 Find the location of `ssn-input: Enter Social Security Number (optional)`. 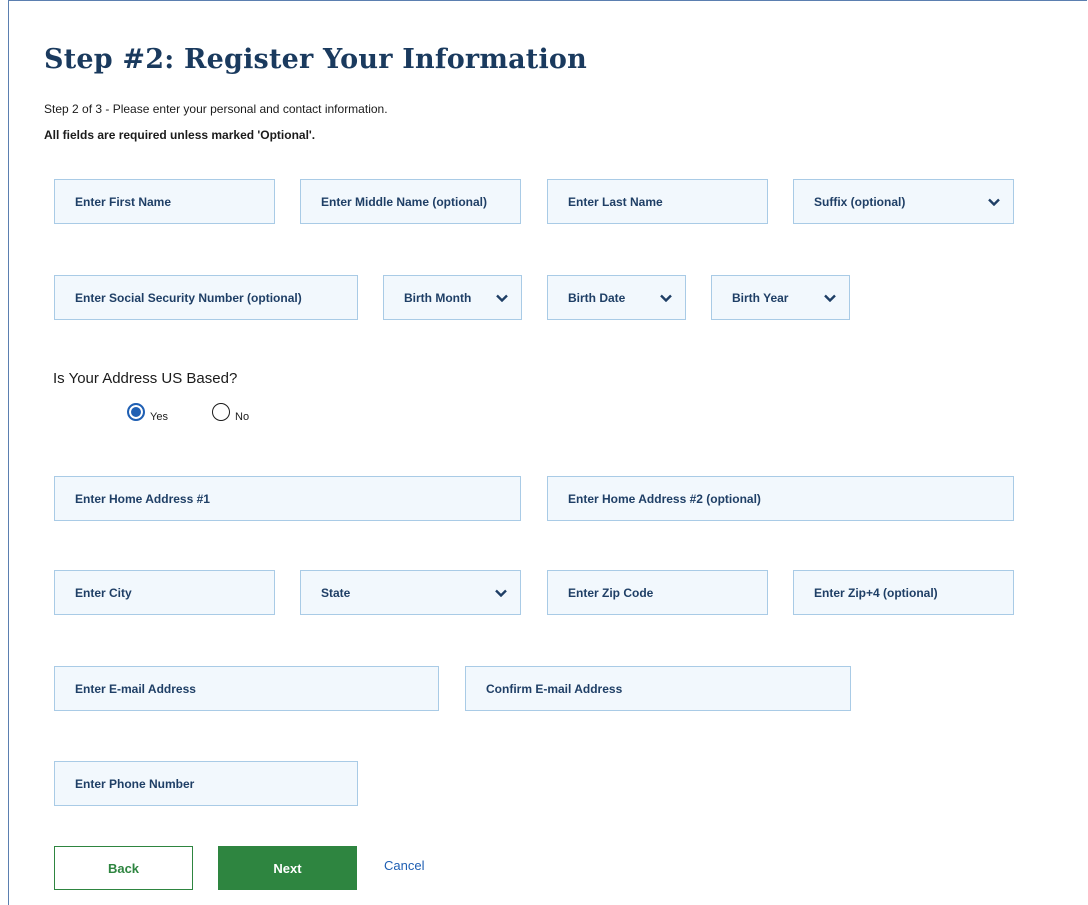

ssn-input: Enter Social Security Number (optional) is located at coordinates (206, 297).